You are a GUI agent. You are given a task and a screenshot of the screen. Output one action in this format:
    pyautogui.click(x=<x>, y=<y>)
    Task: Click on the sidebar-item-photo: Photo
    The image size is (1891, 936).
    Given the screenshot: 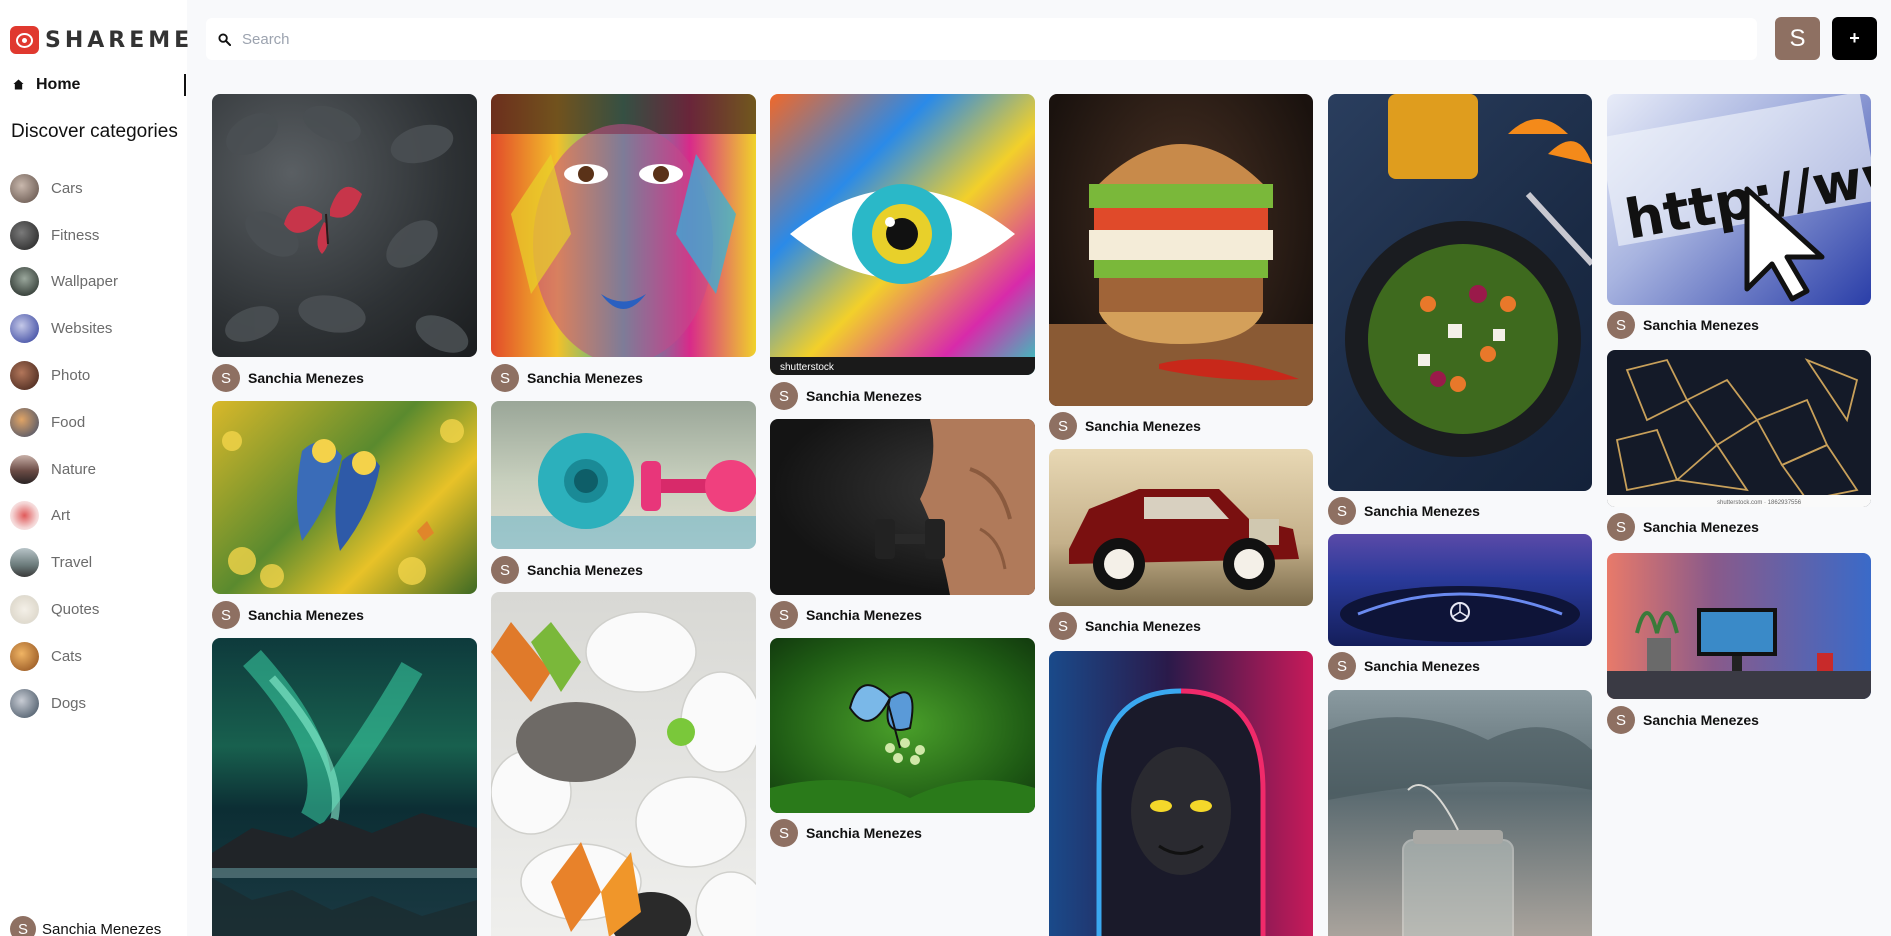 What is the action you would take?
    pyautogui.click(x=64, y=375)
    